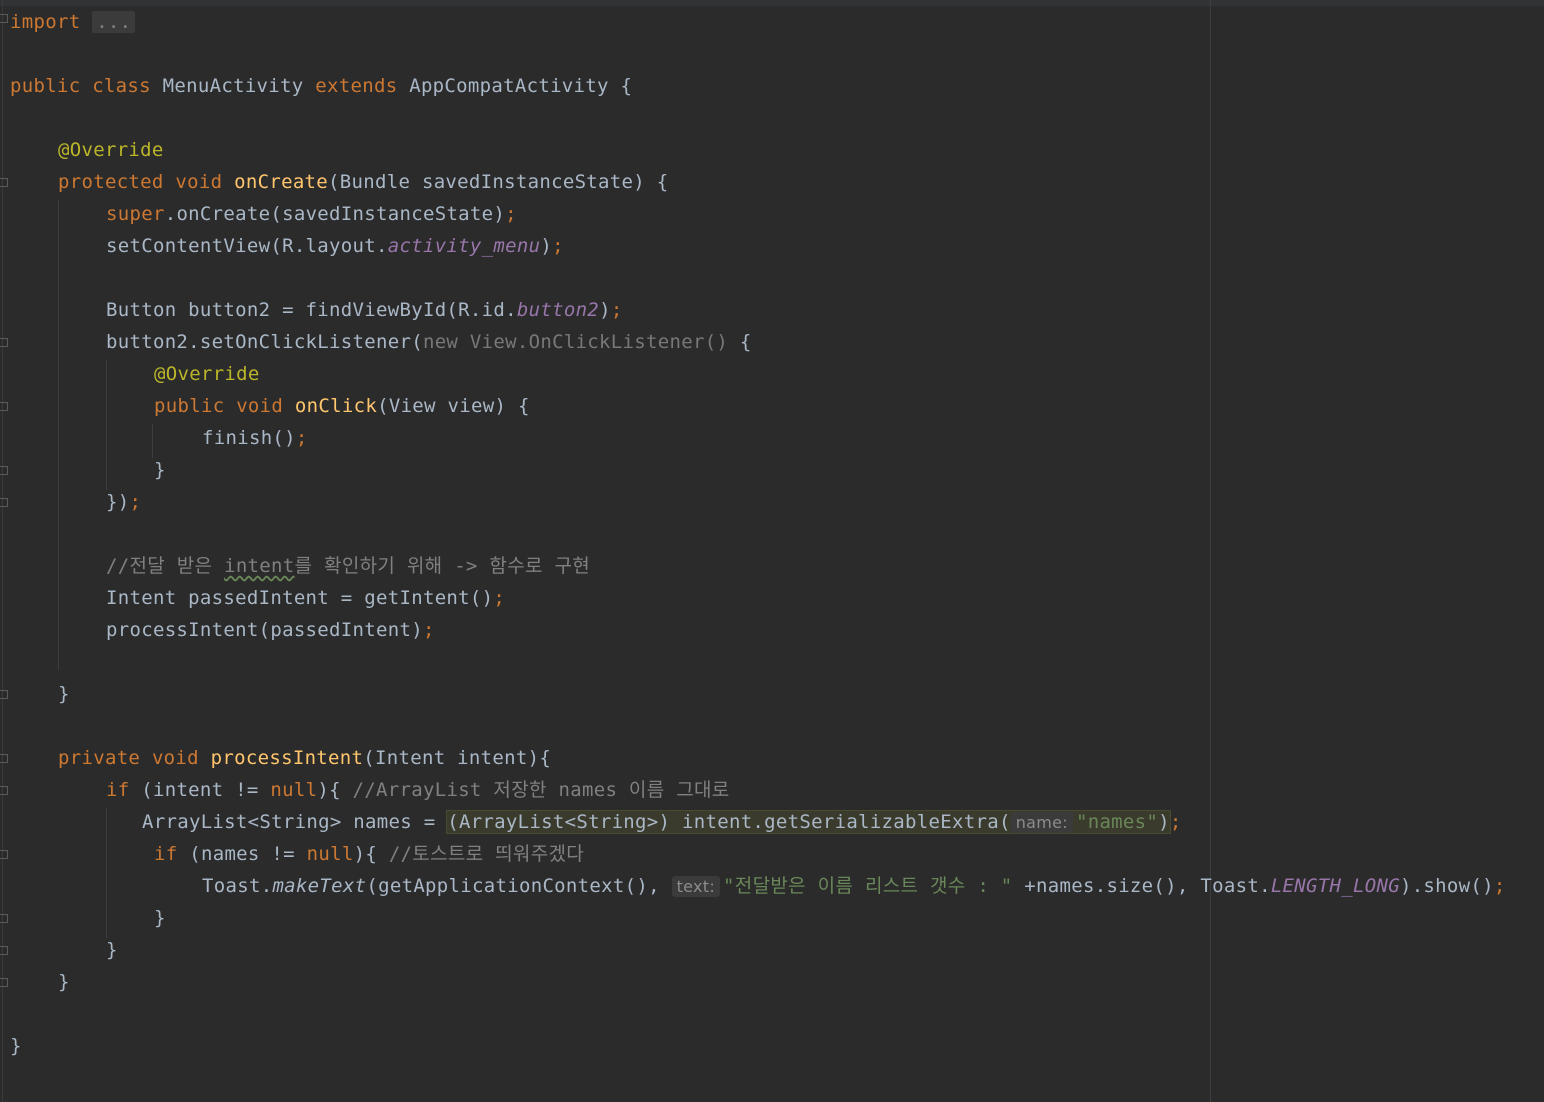 The image size is (1544, 1102). What do you see at coordinates (369, 854) in the screenshot?
I see `code-line: if (names != null){ //토스트로 띄워주겠다` at bounding box center [369, 854].